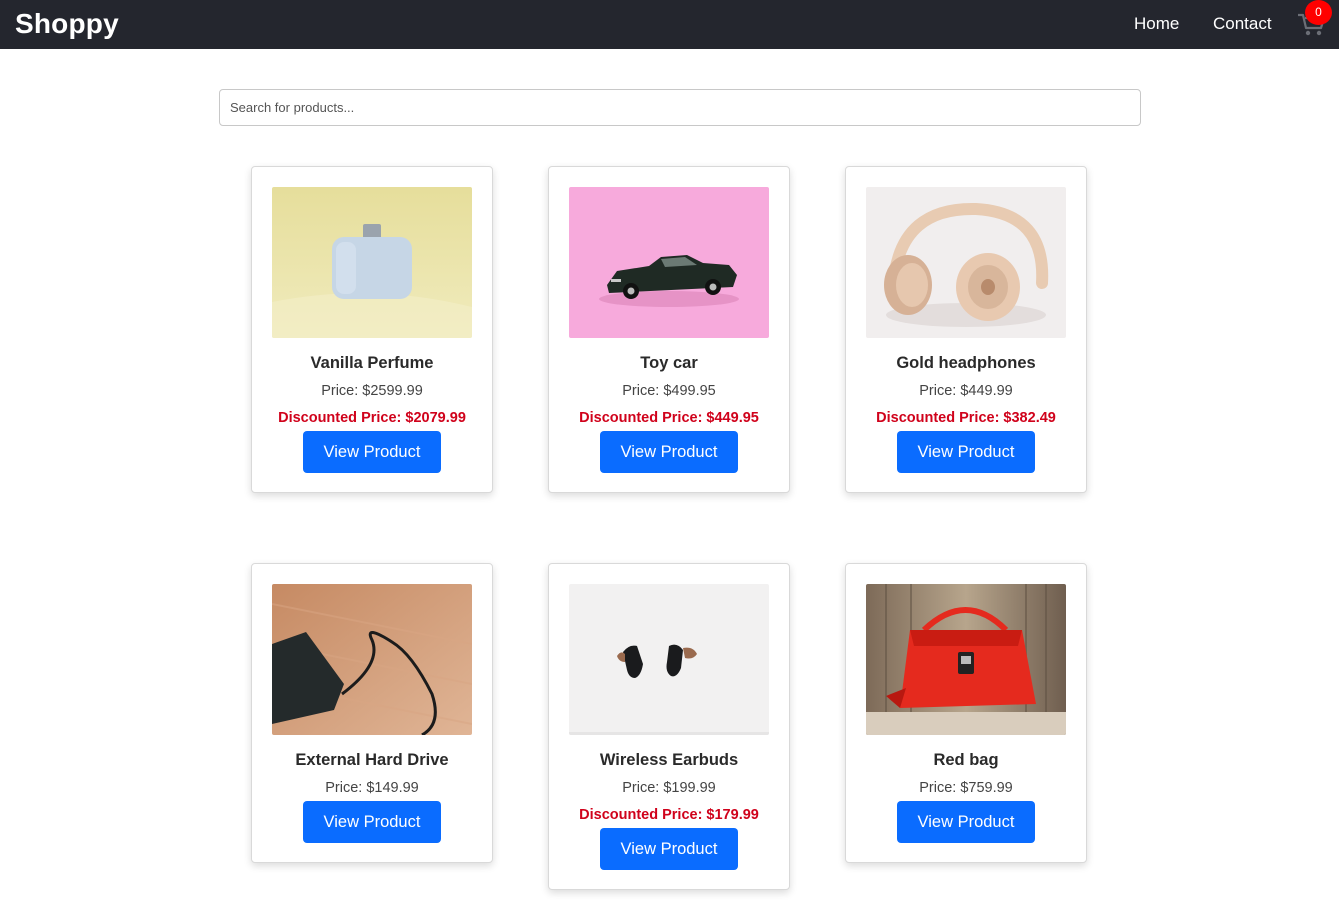 Image resolution: width=1339 pixels, height=924 pixels. Describe the element at coordinates (669, 262) in the screenshot. I see `product-image-toy-car` at that location.